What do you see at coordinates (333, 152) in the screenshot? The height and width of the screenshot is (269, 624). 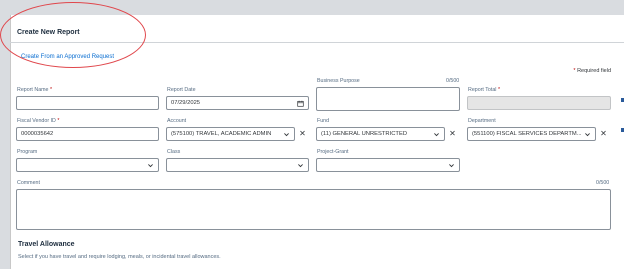 I see `project-grant-label: Project-Grant` at bounding box center [333, 152].